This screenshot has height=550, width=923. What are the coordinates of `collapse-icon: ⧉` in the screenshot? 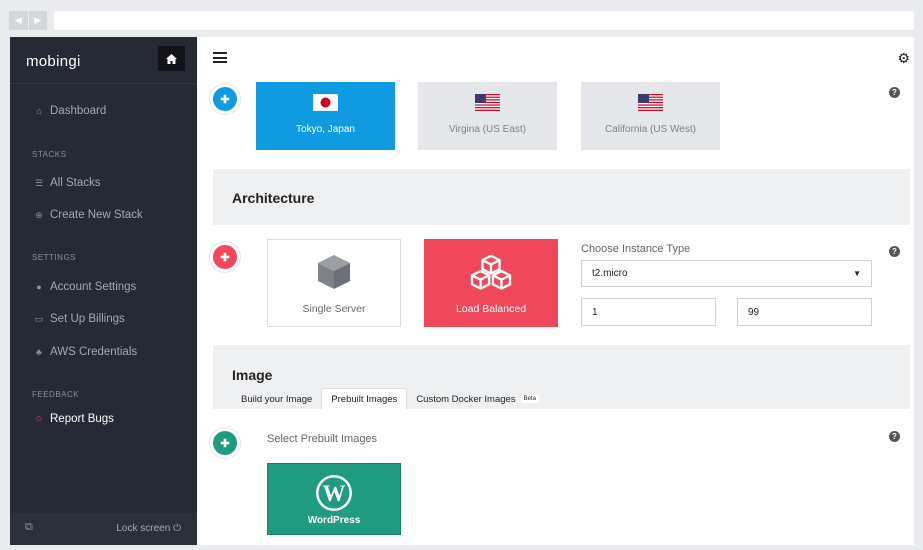 It's located at (29, 527).